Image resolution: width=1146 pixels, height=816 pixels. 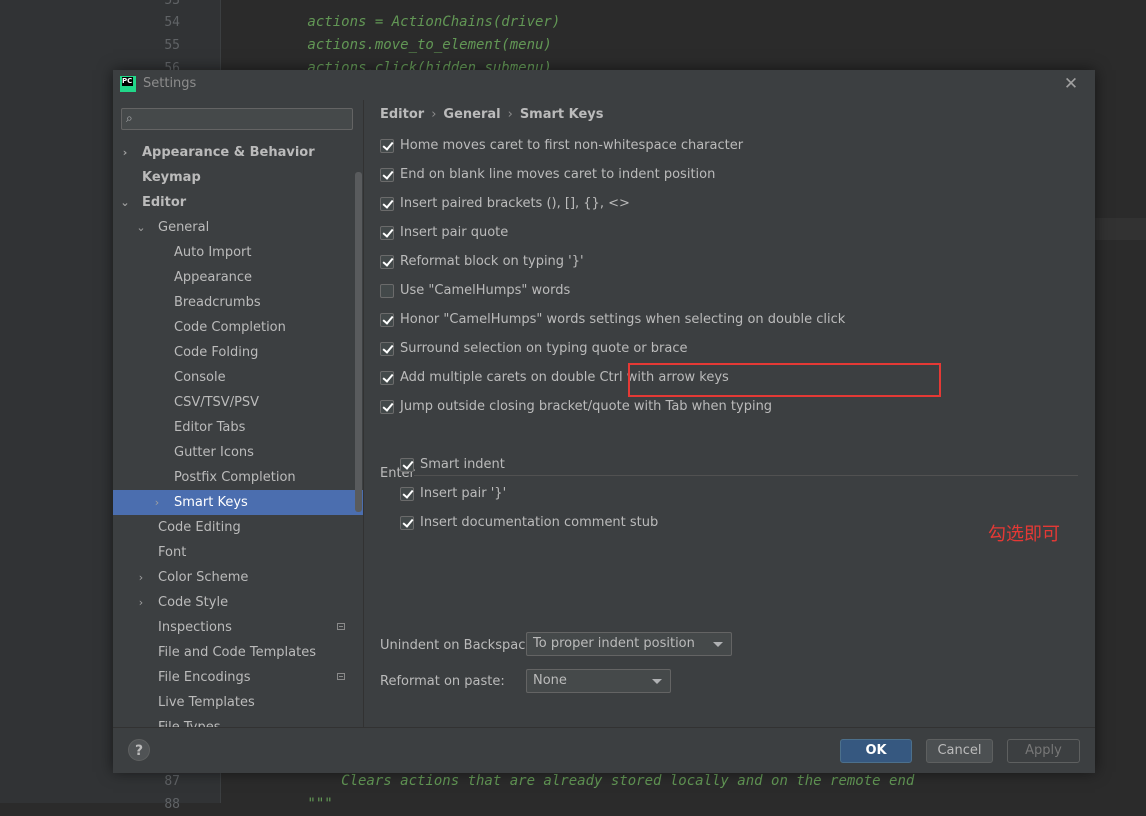 I want to click on code-comment: """, so click(x=286, y=804).